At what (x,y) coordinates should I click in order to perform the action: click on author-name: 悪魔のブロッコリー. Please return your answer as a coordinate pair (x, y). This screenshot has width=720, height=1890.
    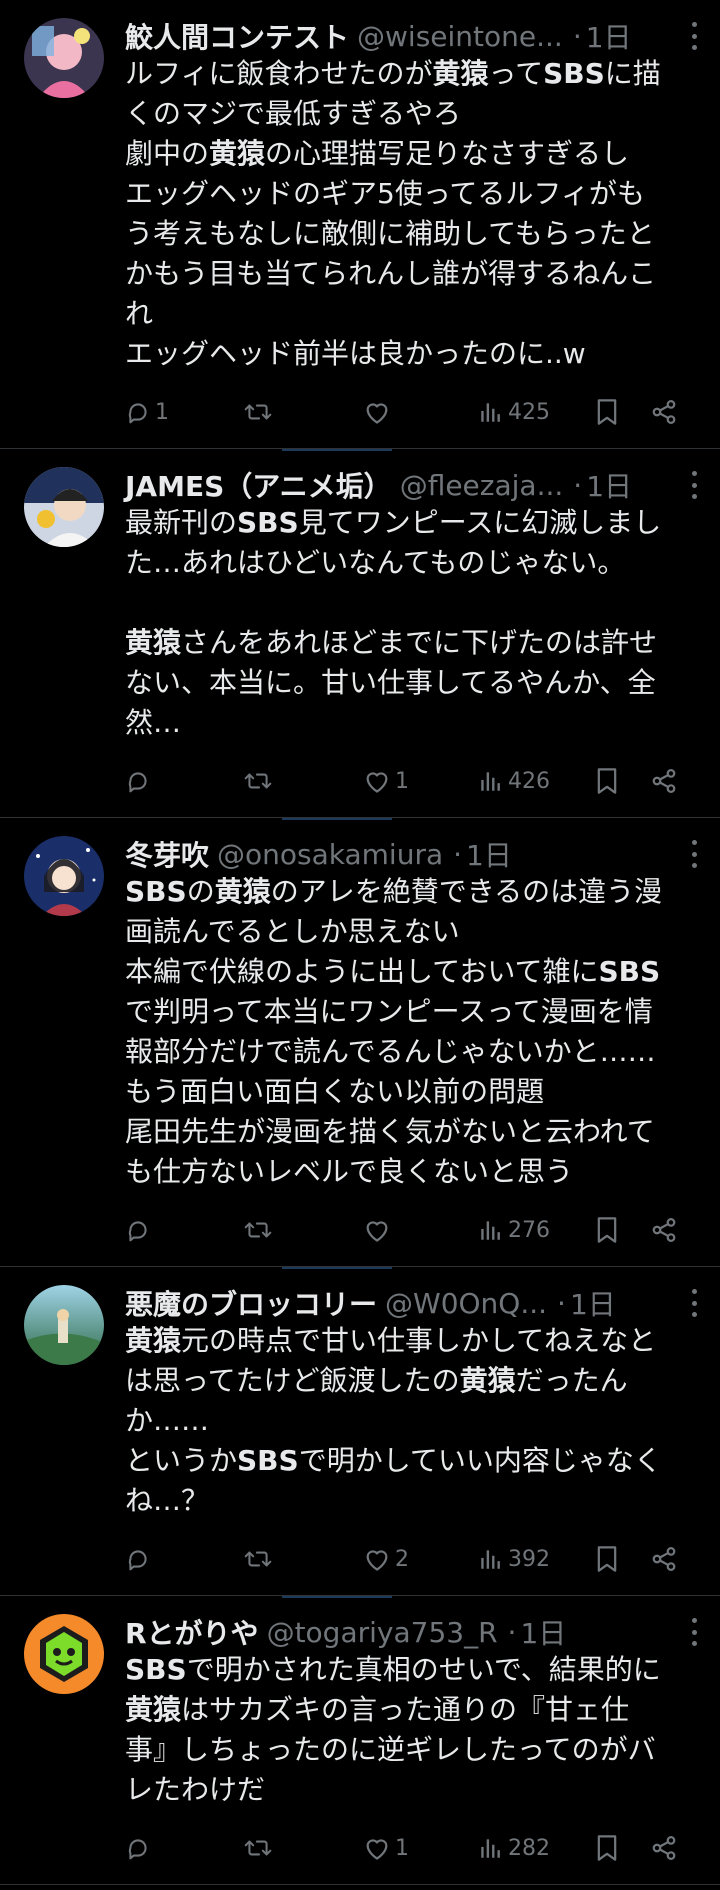
    Looking at the image, I should click on (251, 1303).